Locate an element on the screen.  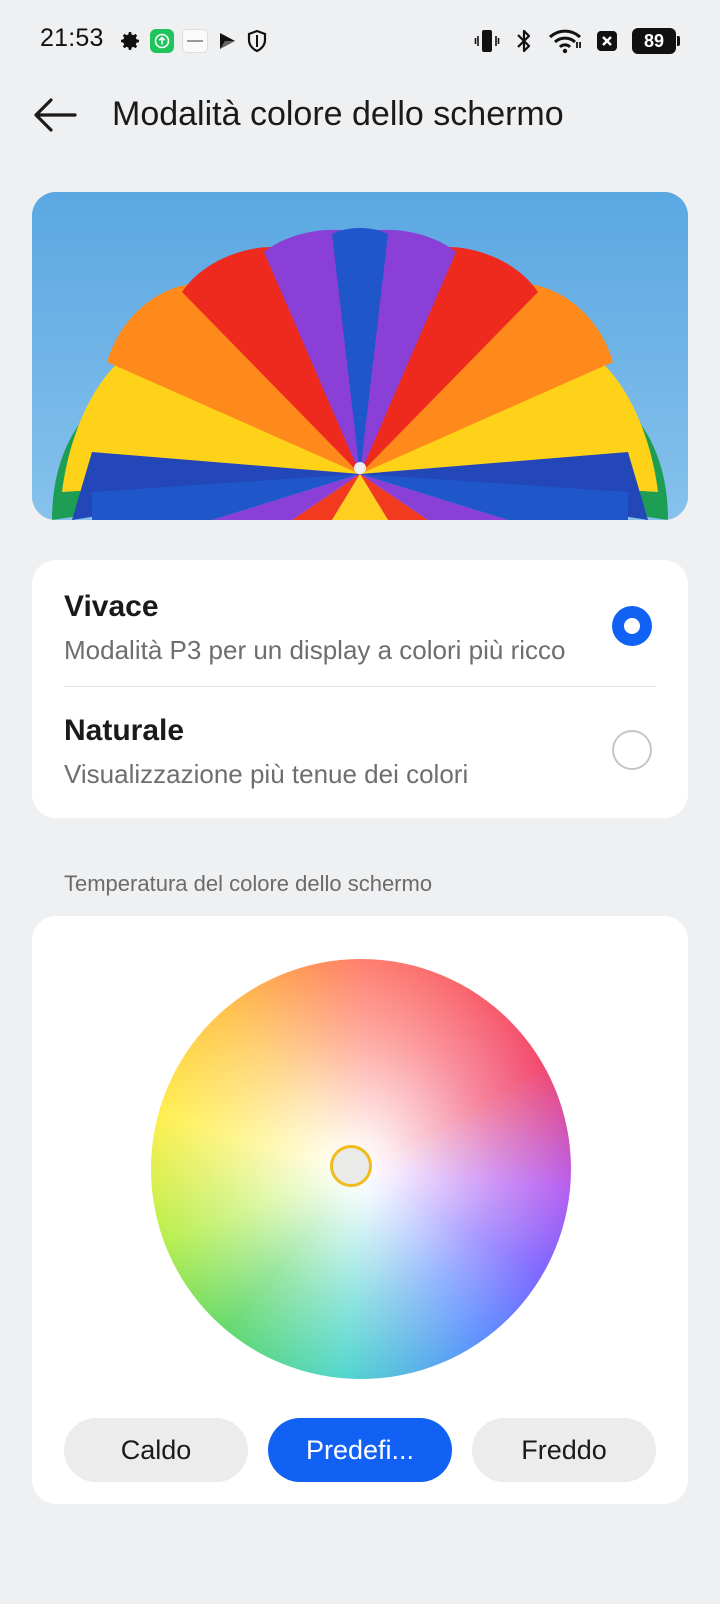
status-right-icons: 89 is located at coordinates (577, 41).